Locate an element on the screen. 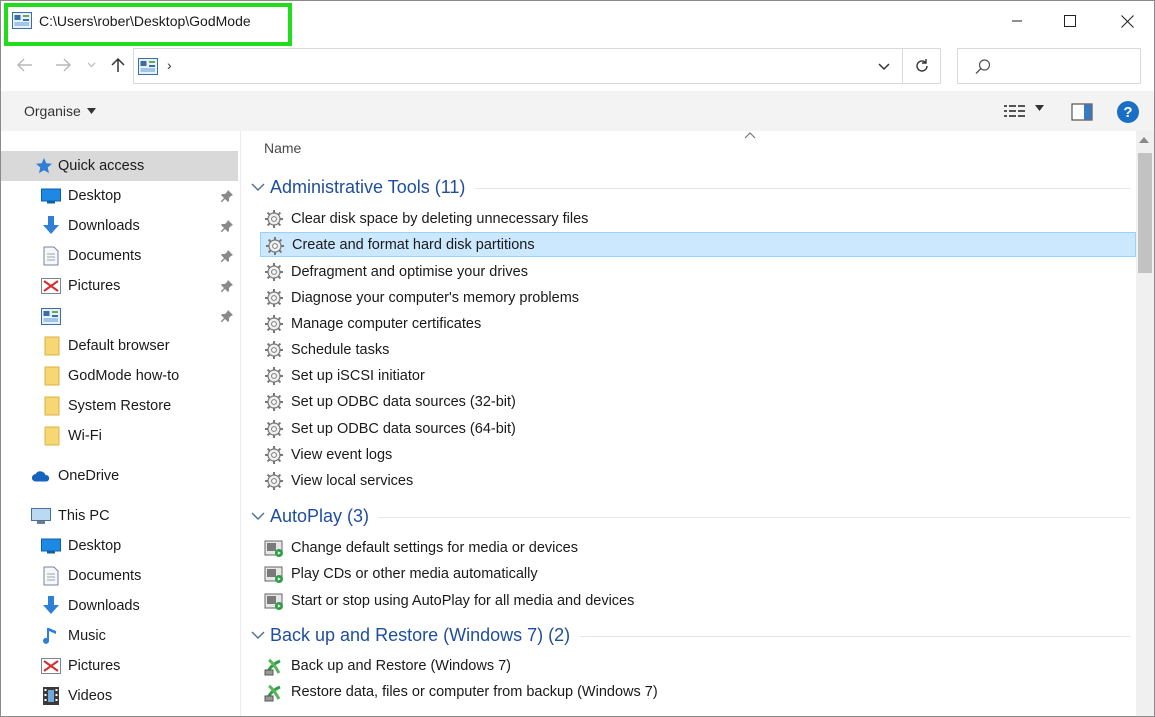 The image size is (1155, 717). nav-pc-videos: Videos is located at coordinates (119, 696).